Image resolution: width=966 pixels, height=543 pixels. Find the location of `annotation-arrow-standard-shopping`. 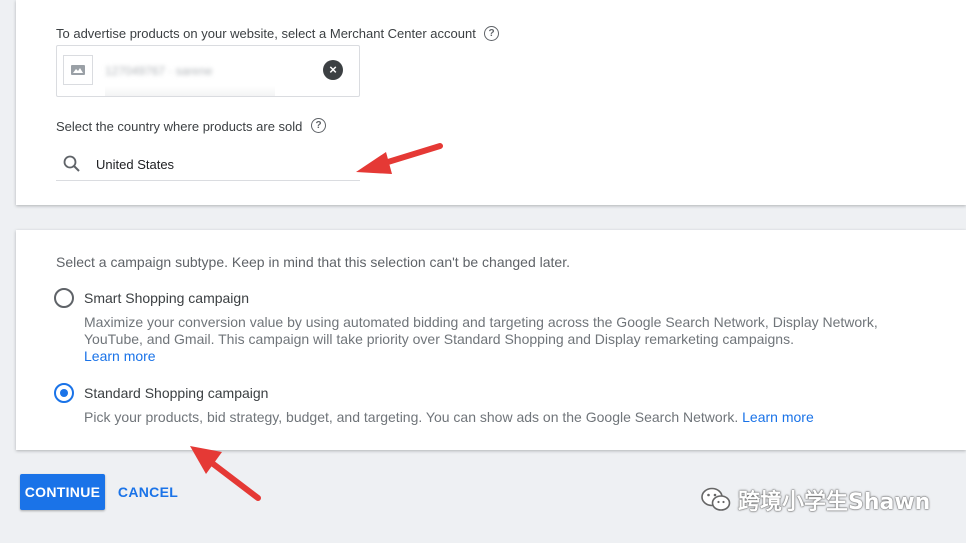

annotation-arrow-standard-shopping is located at coordinates (225, 473).